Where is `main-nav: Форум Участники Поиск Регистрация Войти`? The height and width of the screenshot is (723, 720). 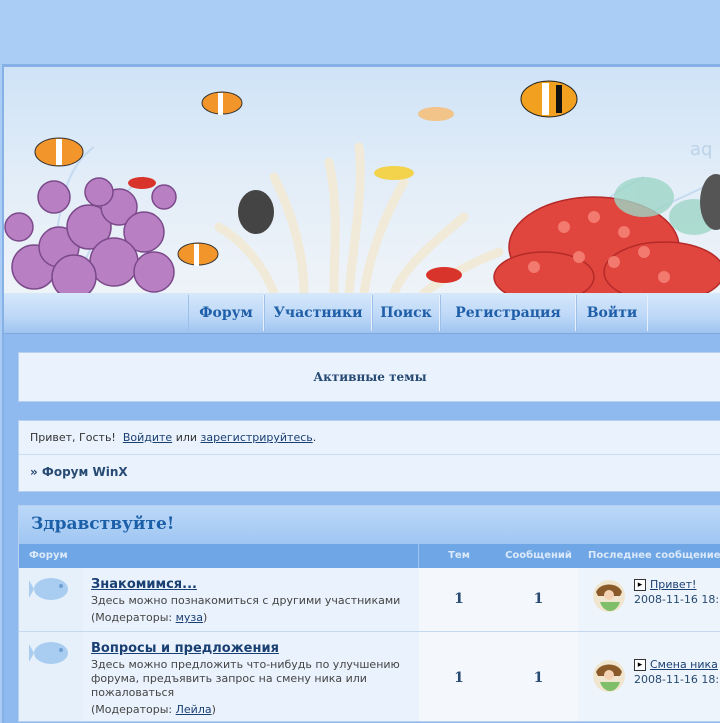 main-nav: Форум Участники Поиск Регистрация Войти is located at coordinates (362, 313).